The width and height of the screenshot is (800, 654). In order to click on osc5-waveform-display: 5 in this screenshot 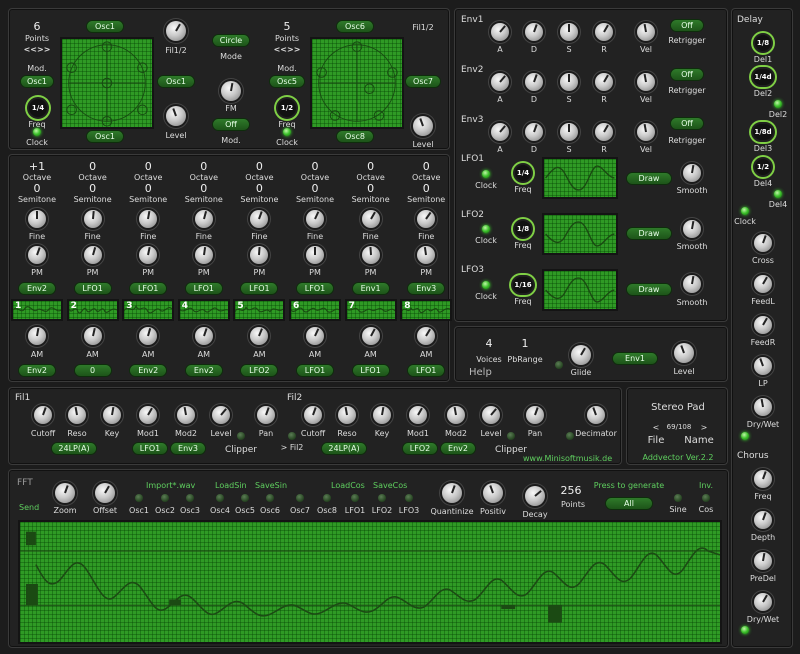, I will do `click(259, 310)`.